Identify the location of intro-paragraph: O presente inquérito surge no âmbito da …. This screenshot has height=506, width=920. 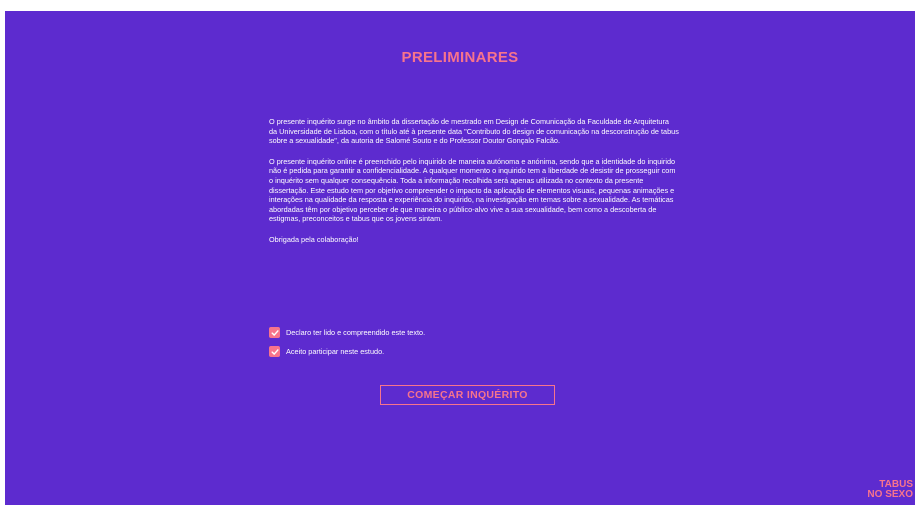
(474, 131).